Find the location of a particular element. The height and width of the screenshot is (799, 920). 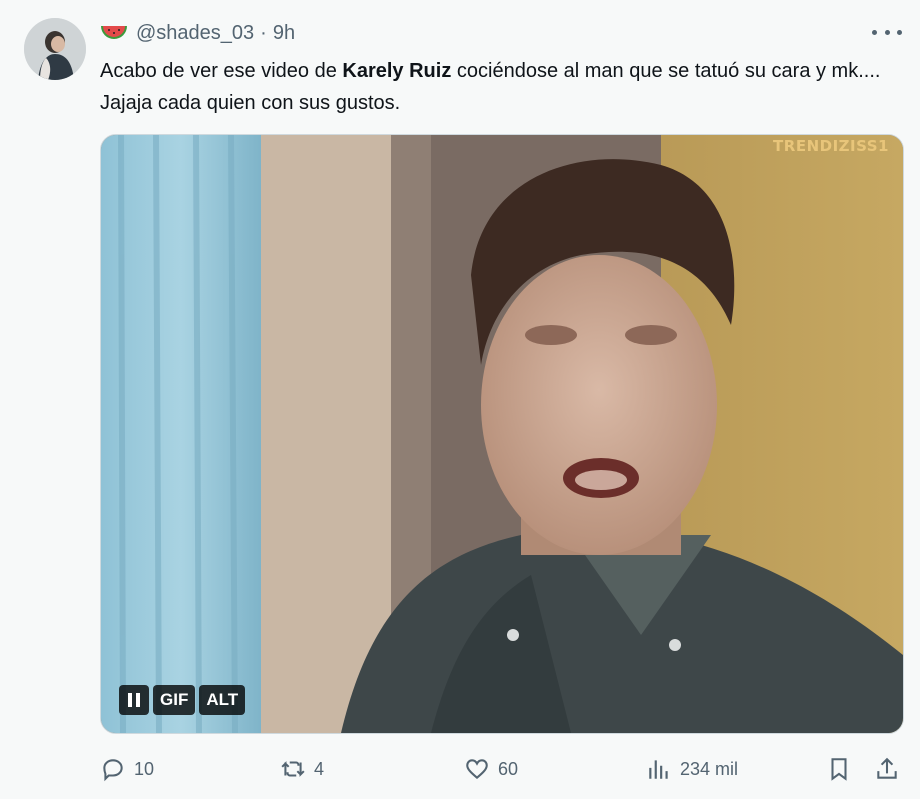

reply-icon is located at coordinates (113, 770).